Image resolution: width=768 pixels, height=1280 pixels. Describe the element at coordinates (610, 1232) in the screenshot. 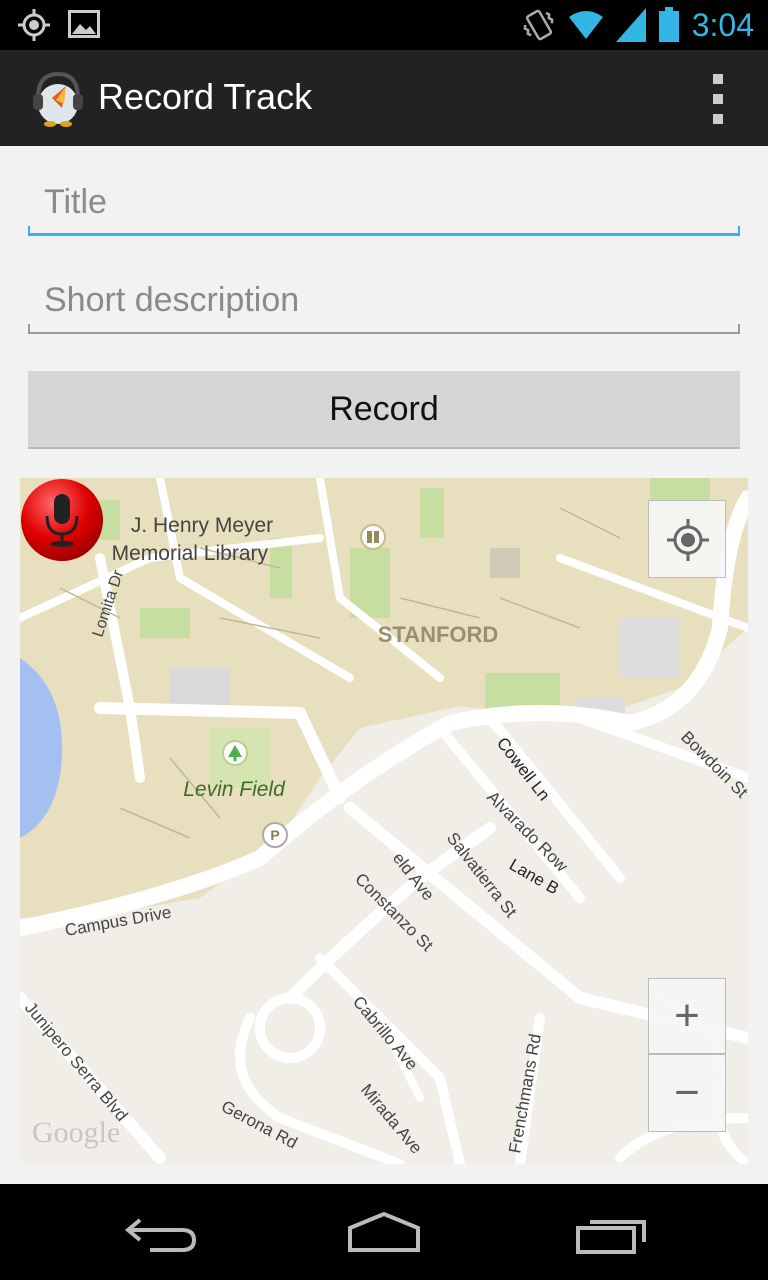

I see `recent-apps-icon` at that location.